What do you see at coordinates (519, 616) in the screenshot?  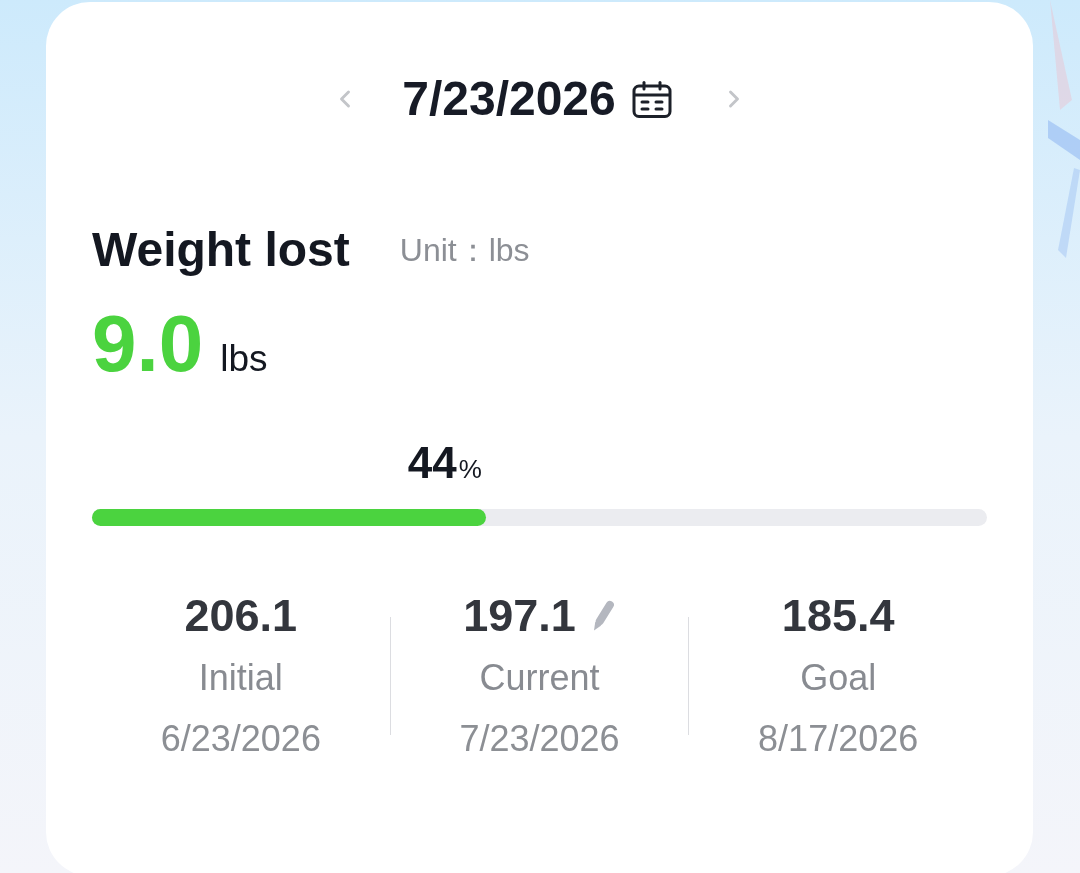 I see `stat-value: 197.1` at bounding box center [519, 616].